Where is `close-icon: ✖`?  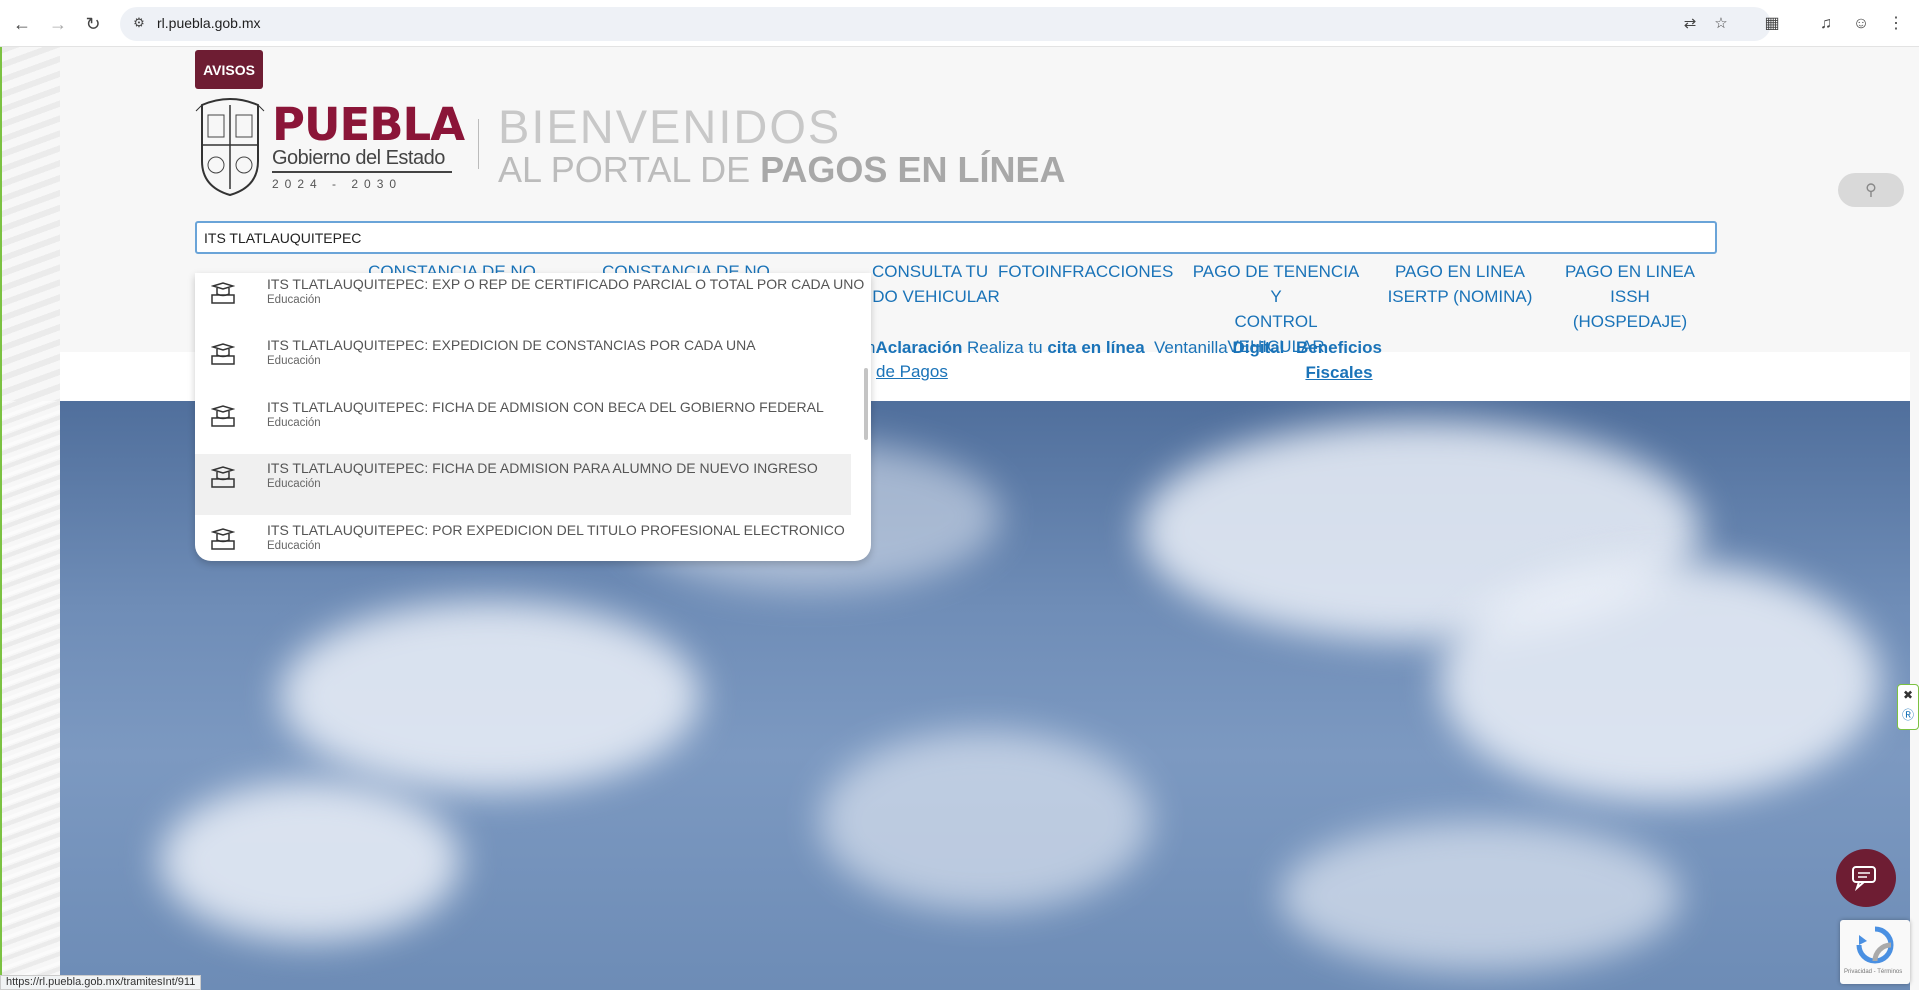 close-icon: ✖ is located at coordinates (1908, 695).